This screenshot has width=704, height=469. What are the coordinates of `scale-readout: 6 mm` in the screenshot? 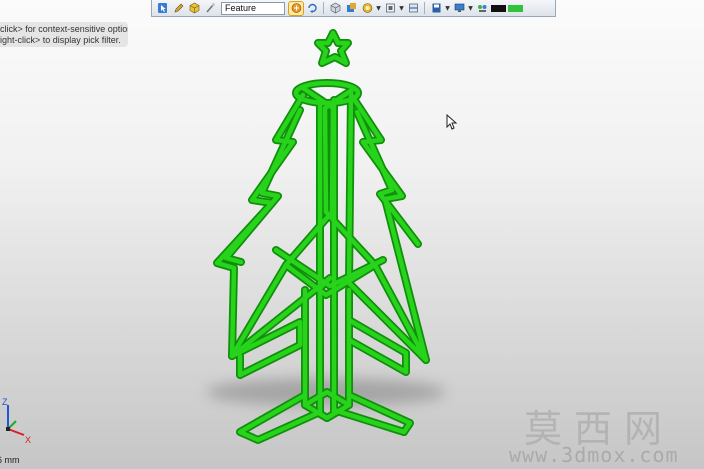 It's located at (10, 460).